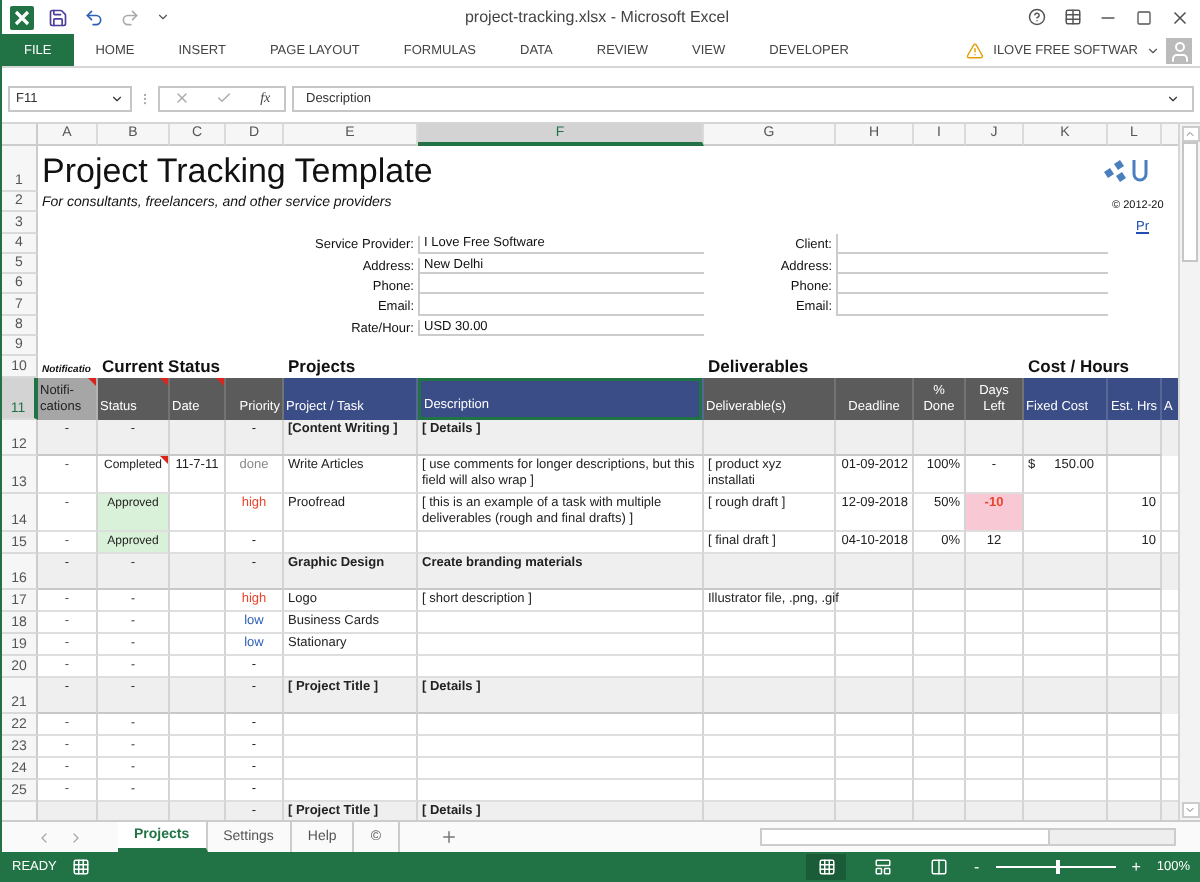 The height and width of the screenshot is (882, 1200). Describe the element at coordinates (968, 837) in the screenshot. I see `horizontal-scrollbar` at that location.